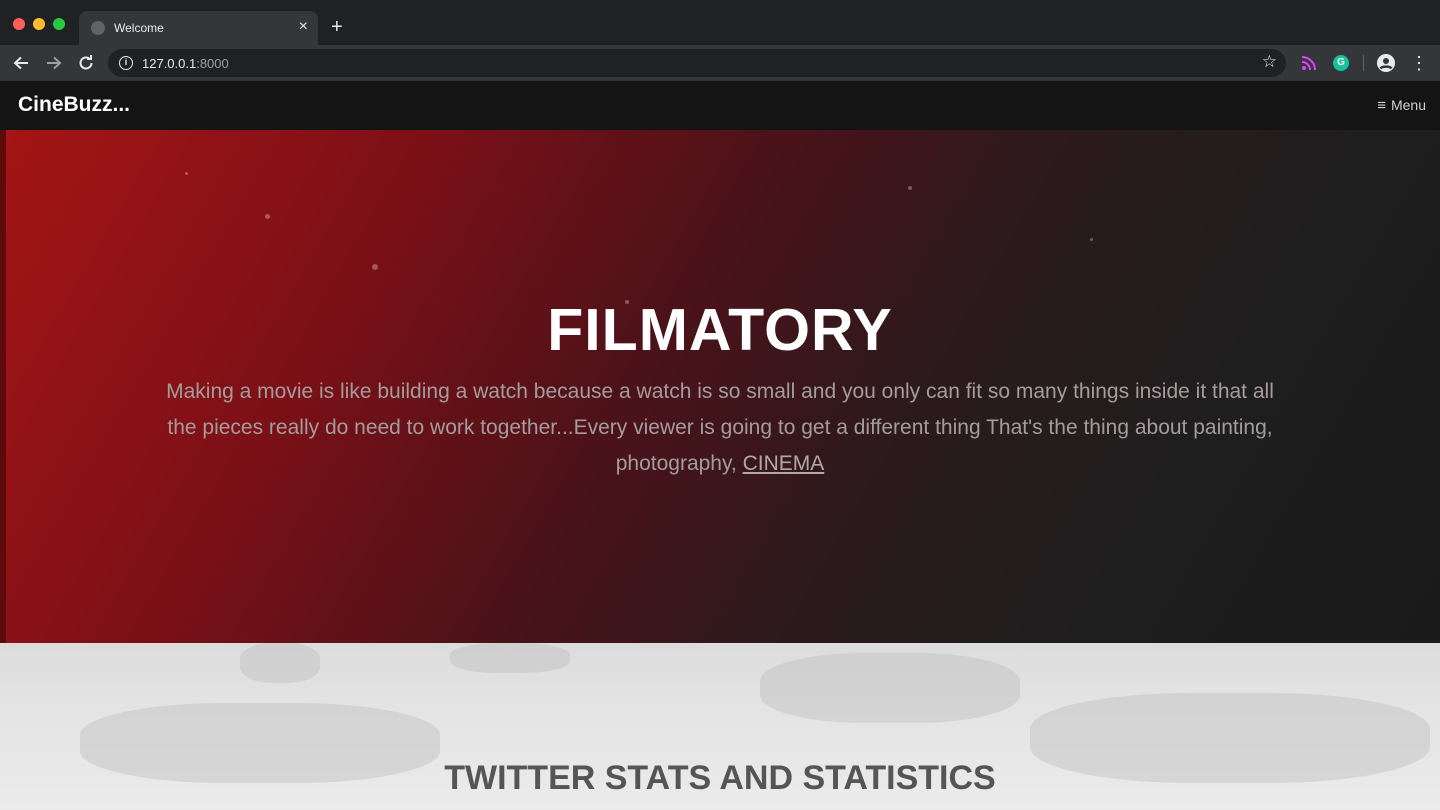 The height and width of the screenshot is (810, 1440). What do you see at coordinates (337, 27) in the screenshot?
I see `new-tab-button: +` at bounding box center [337, 27].